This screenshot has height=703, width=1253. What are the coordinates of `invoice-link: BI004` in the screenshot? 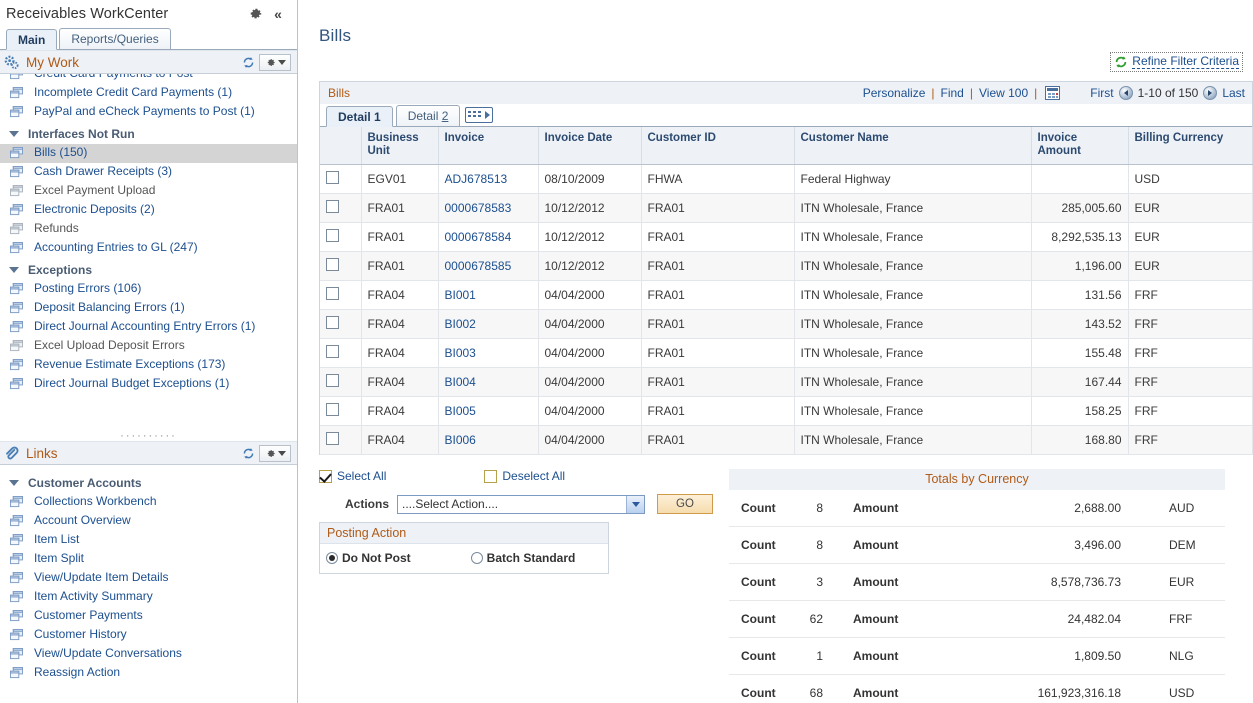 It's located at (460, 382).